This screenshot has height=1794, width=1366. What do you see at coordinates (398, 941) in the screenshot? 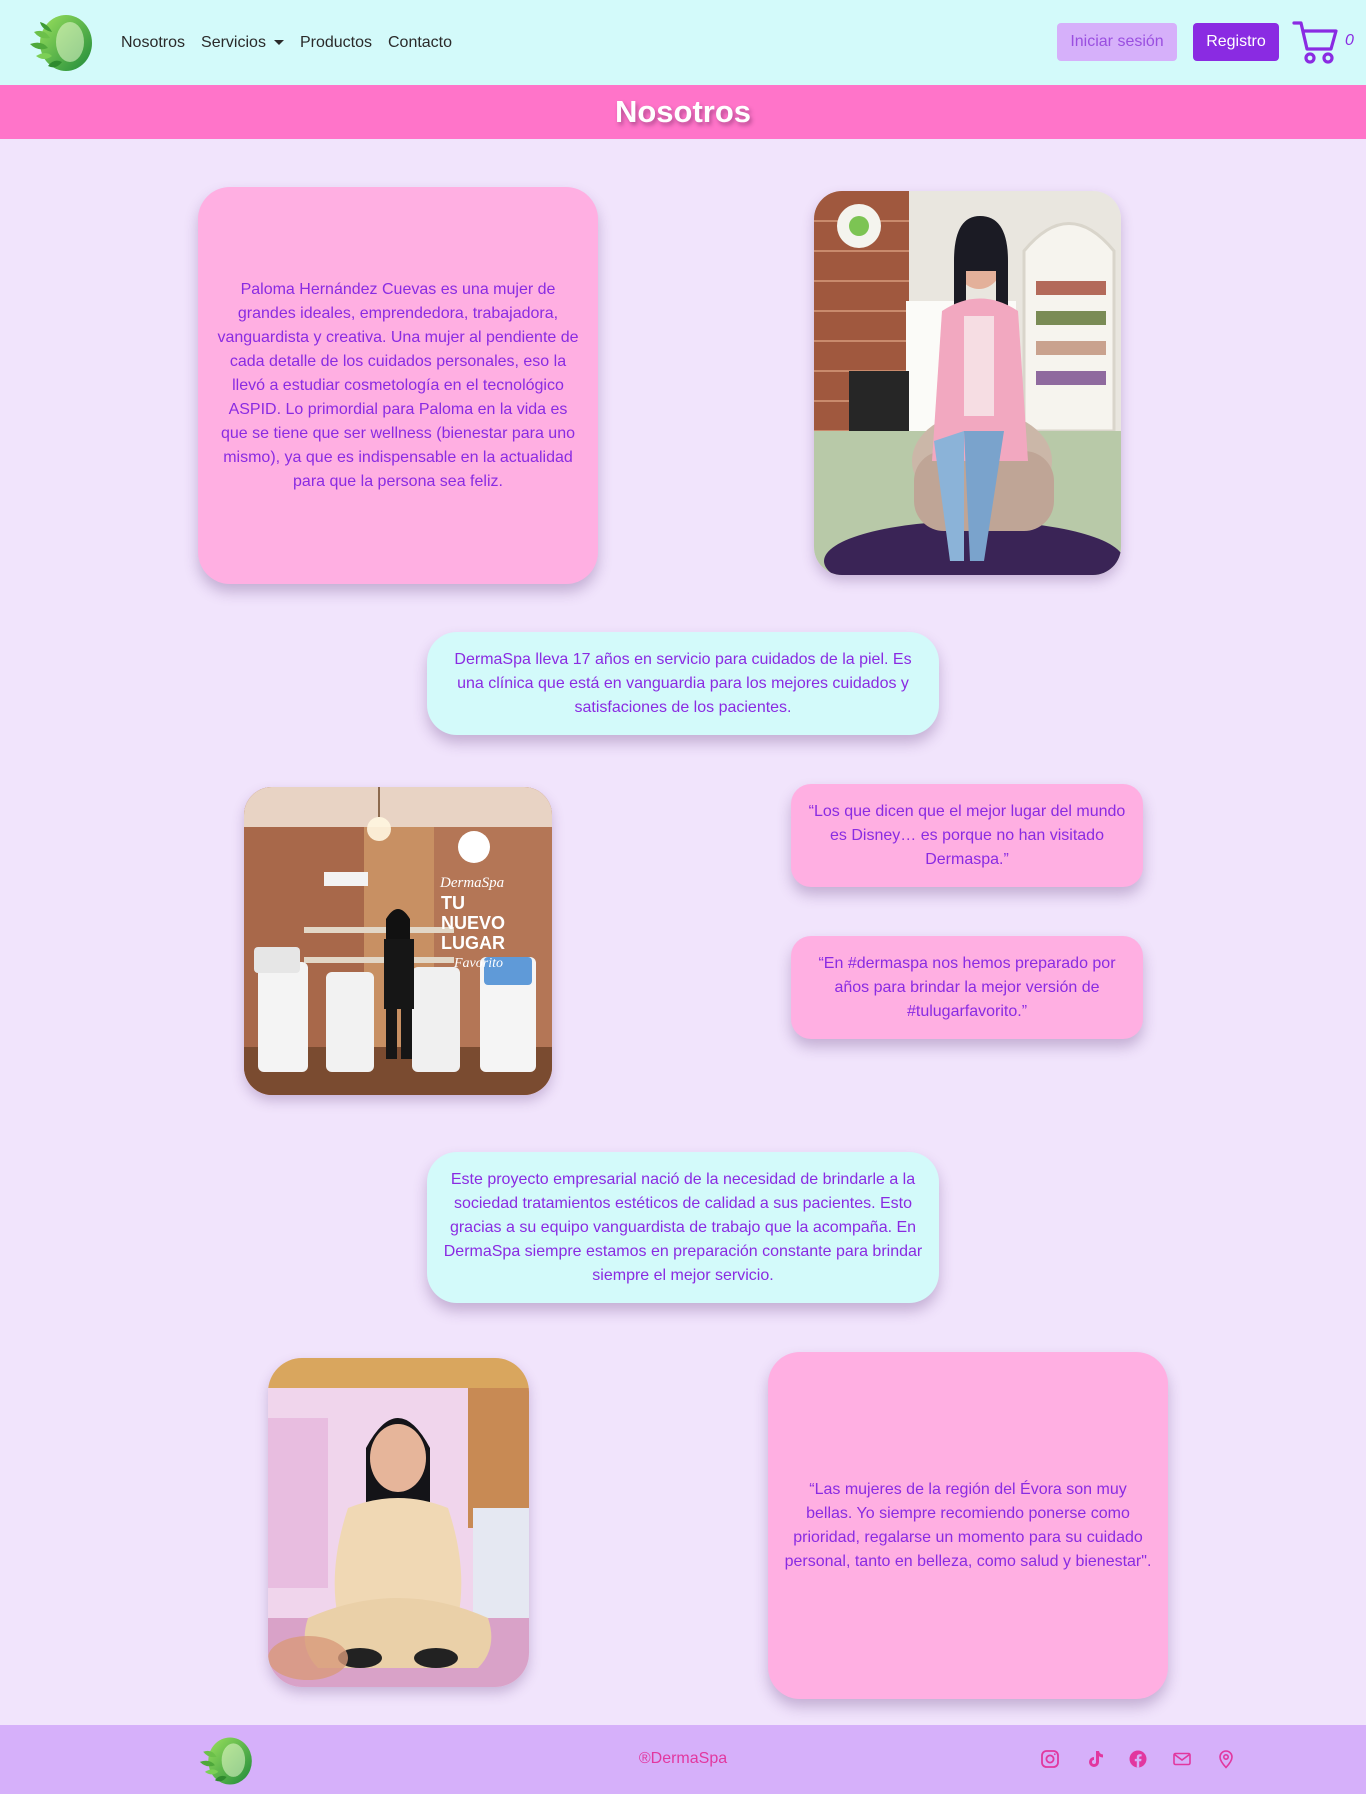
I see `clinic-photo: DermaSpa TU NUEVO LUGAR Favorito` at bounding box center [398, 941].